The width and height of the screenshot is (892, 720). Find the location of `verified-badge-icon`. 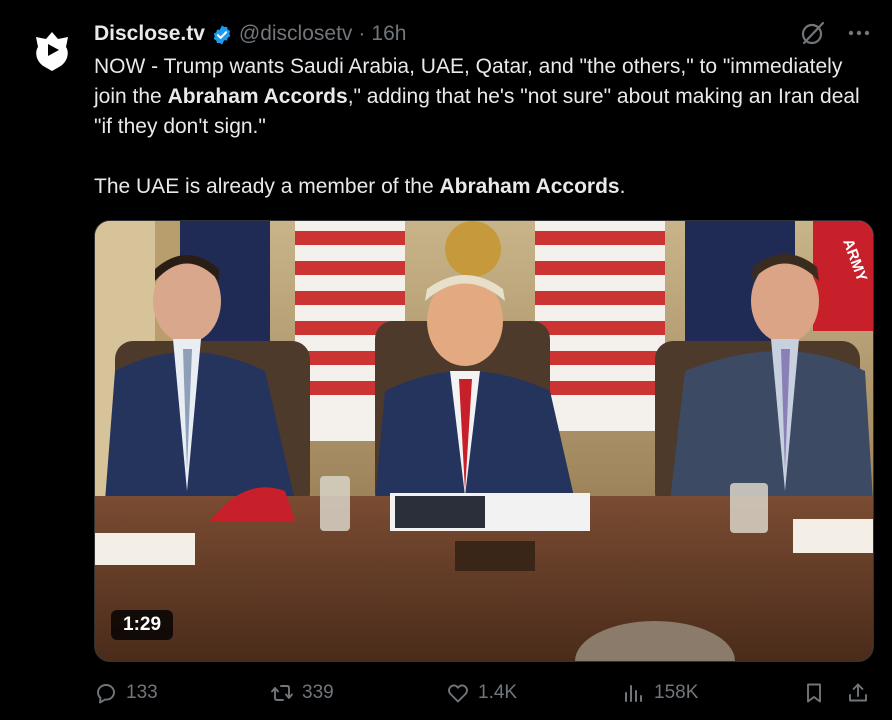

verified-badge-icon is located at coordinates (222, 34).